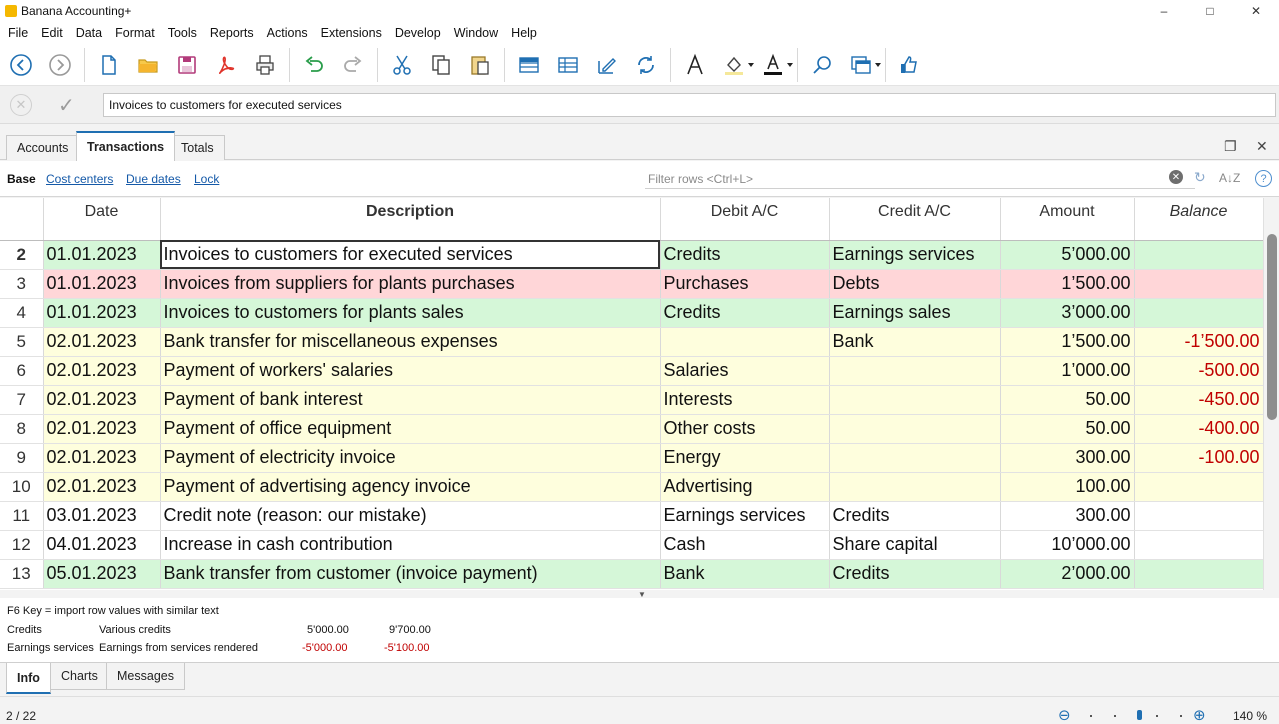 This screenshot has height=724, width=1279. Describe the element at coordinates (148, 65) in the screenshot. I see `open-folder-icon` at that location.